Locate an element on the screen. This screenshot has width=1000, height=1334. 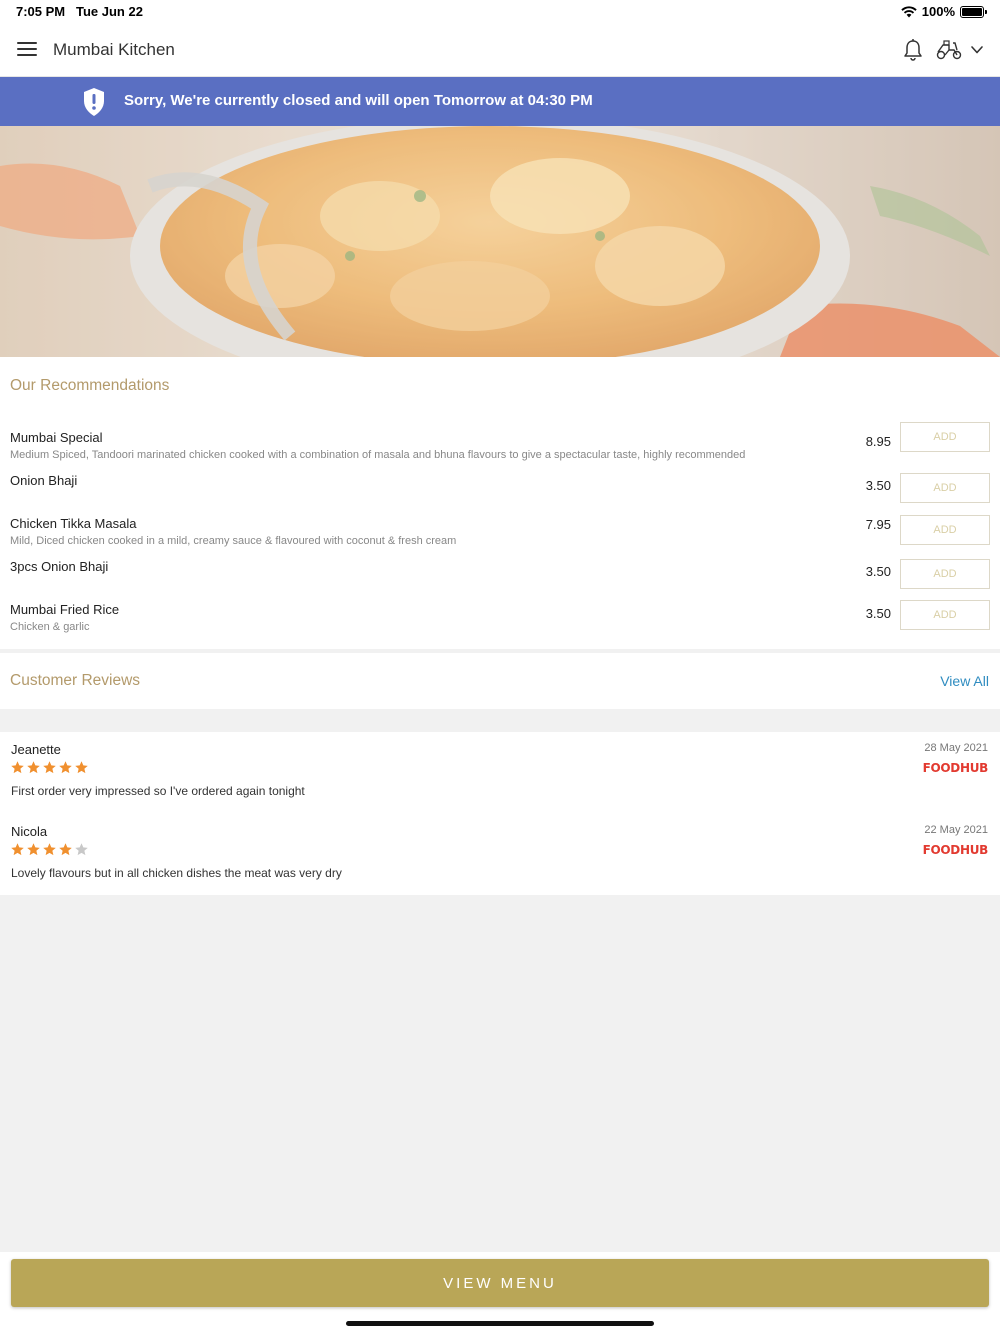
menu-item-name: Chicken Tikka Masala is located at coordinates (73, 523).